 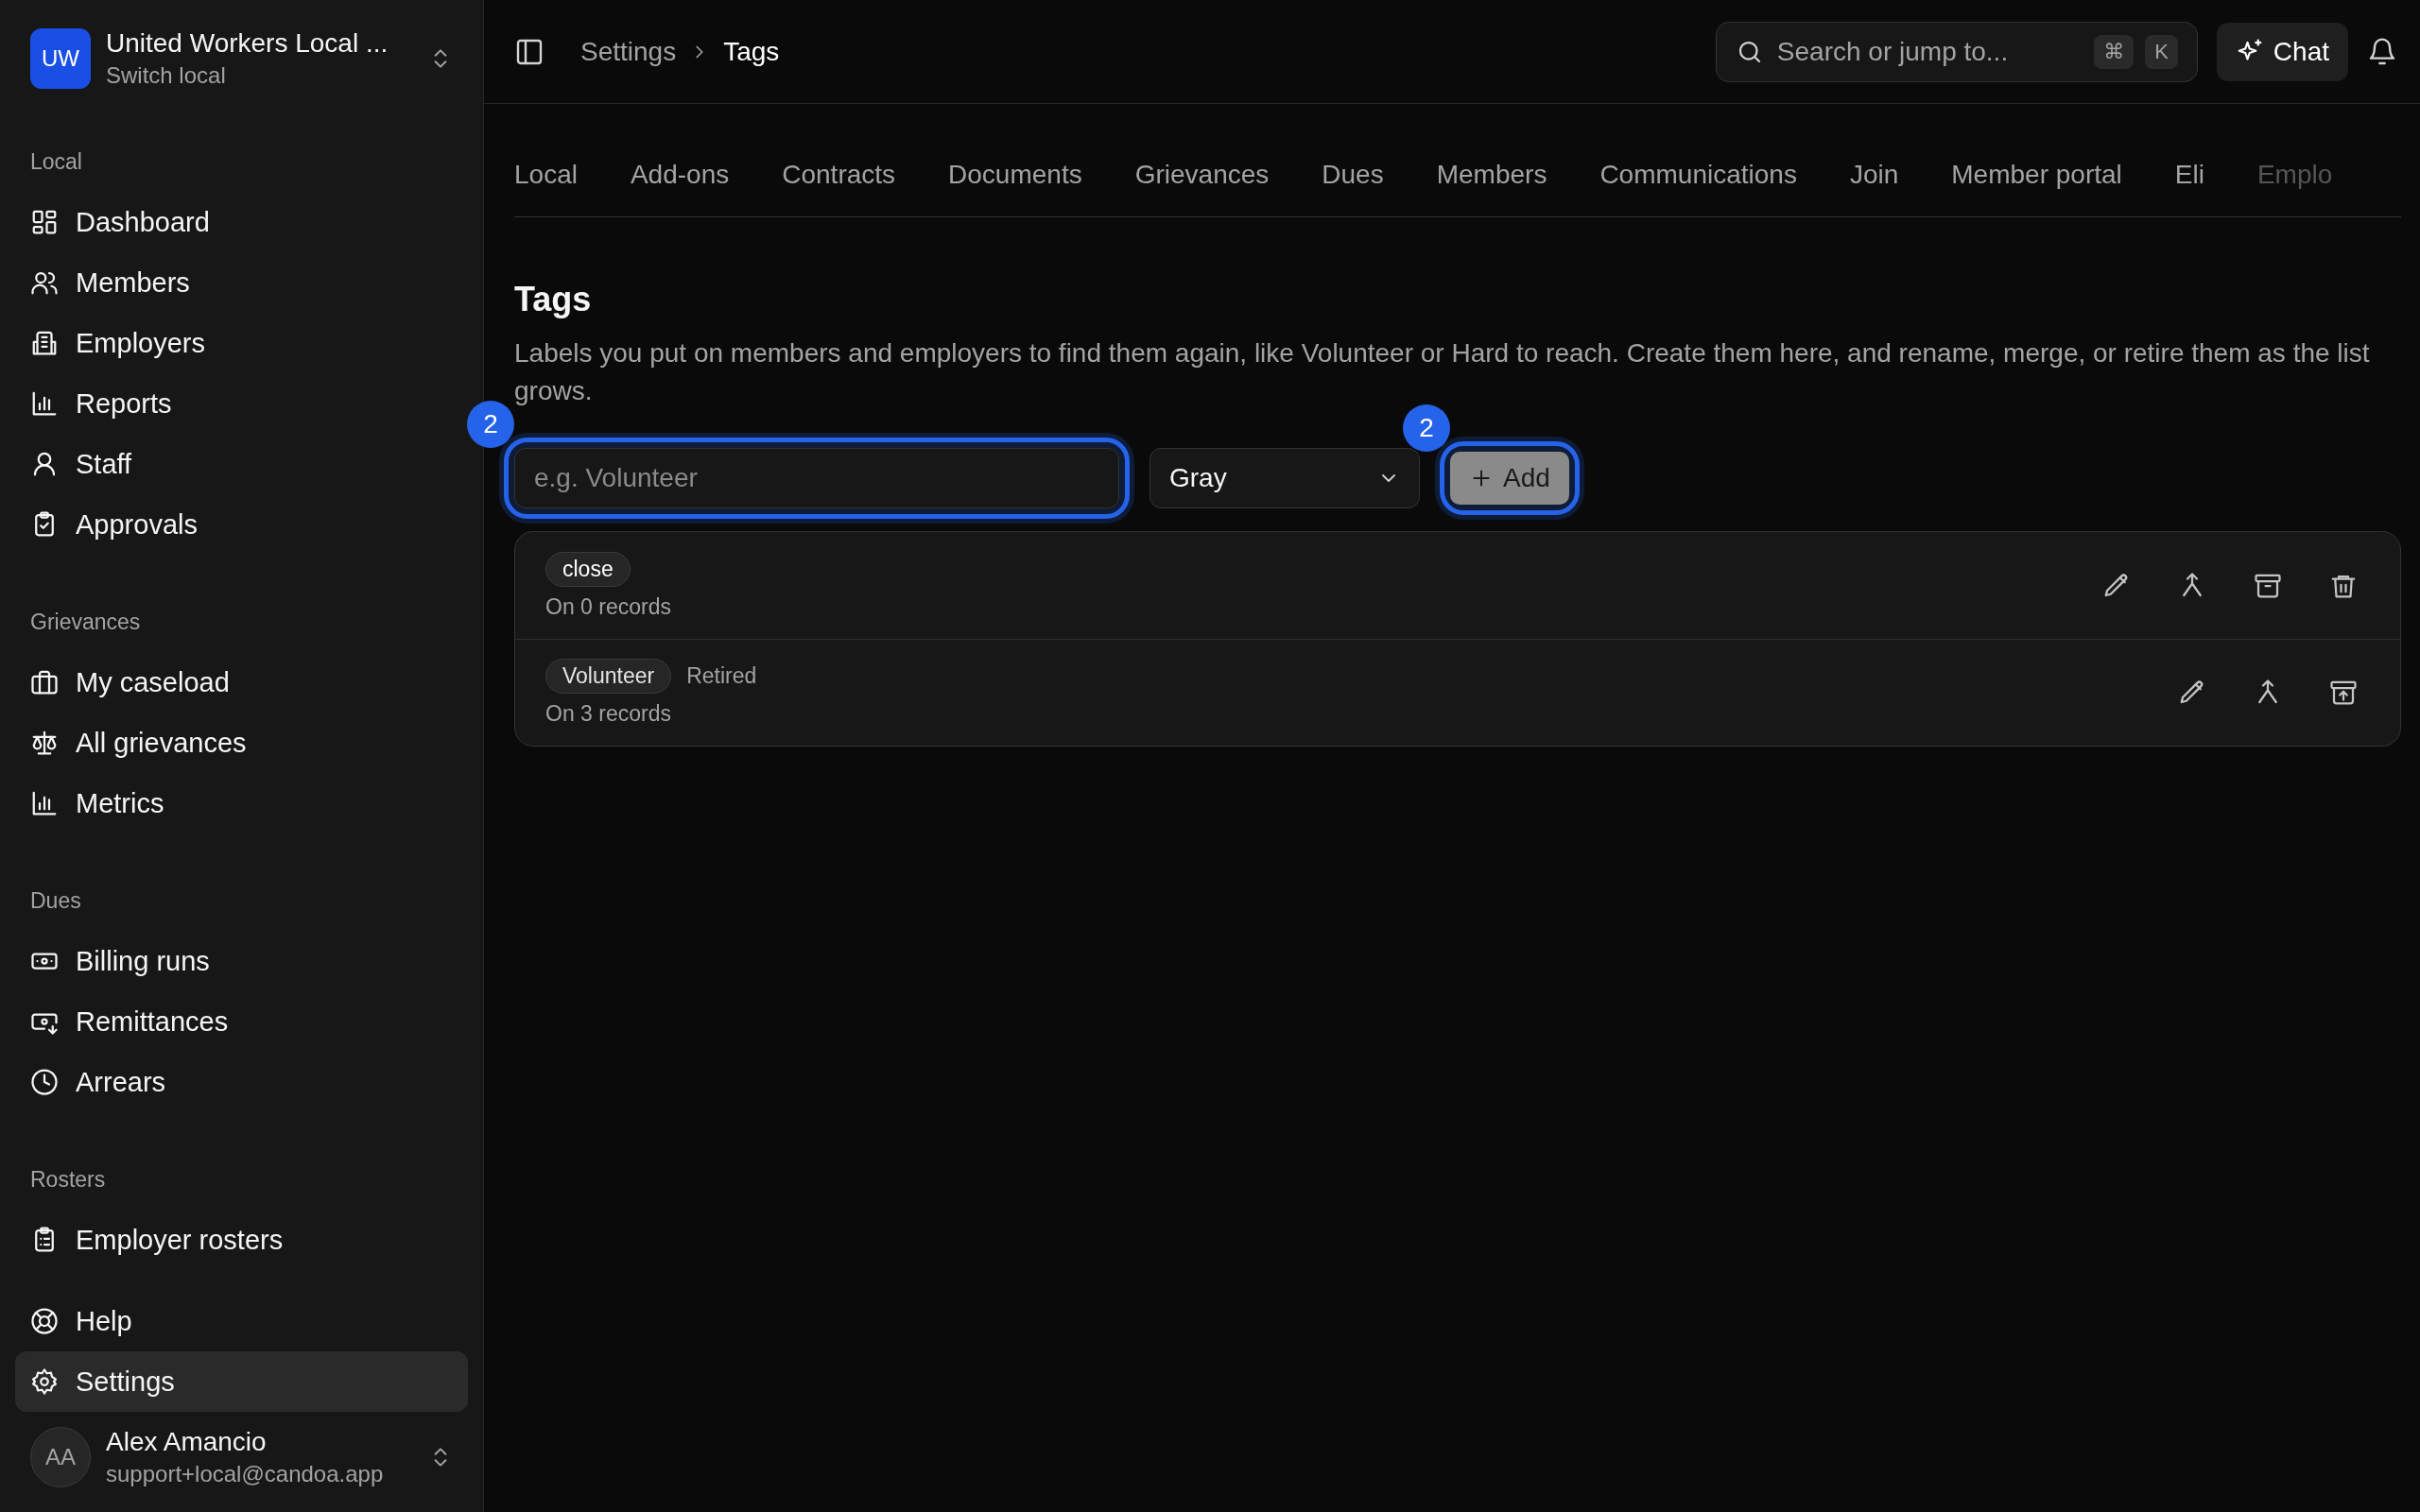 I want to click on sidebar-item: Employer rosters, so click(x=242, y=1240).